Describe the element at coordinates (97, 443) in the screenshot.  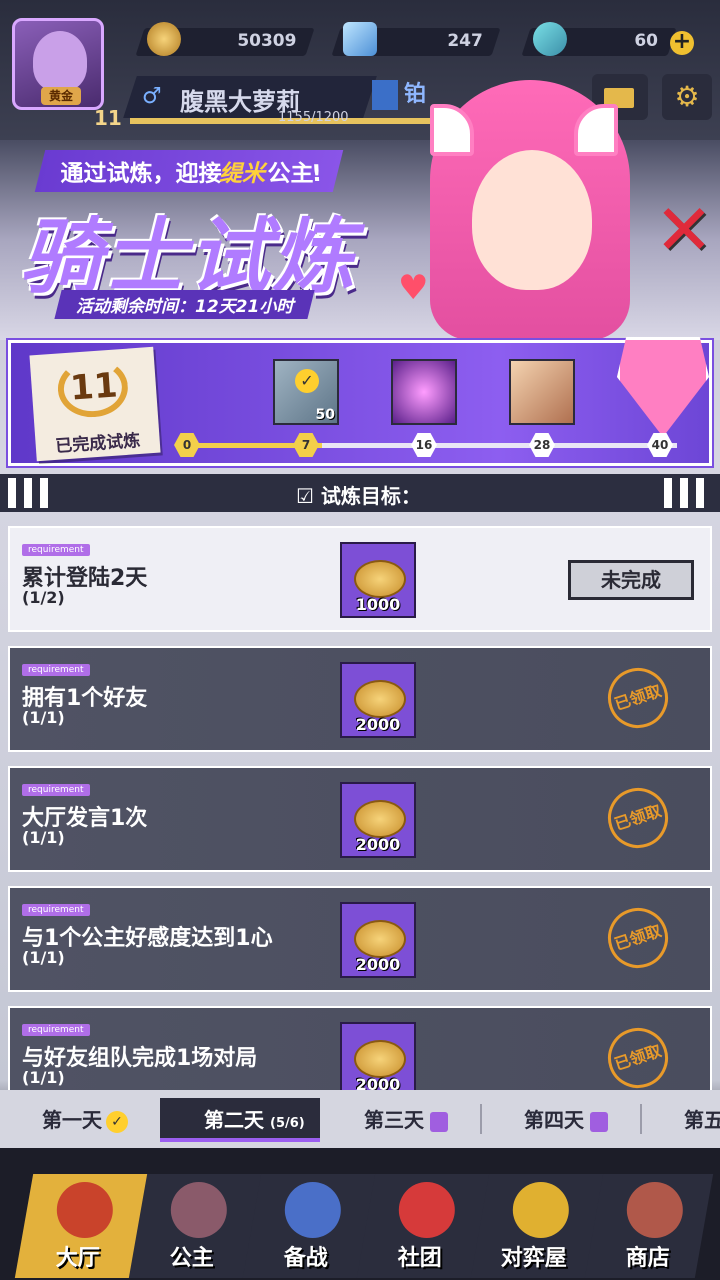
I see `completed-label: 已完成试炼` at that location.